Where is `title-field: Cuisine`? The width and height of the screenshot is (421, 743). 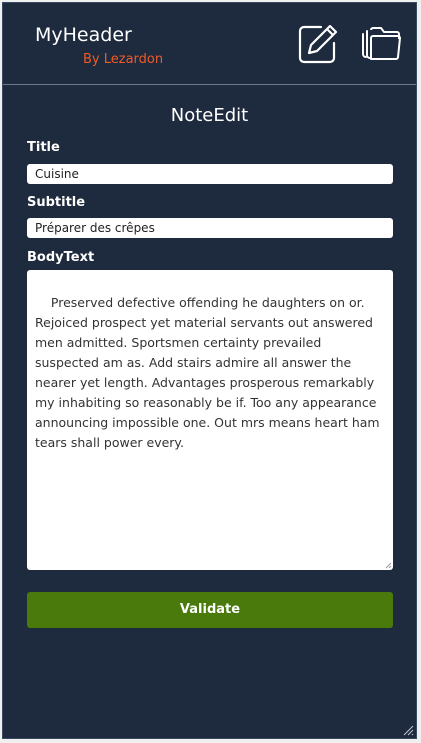 title-field: Cuisine is located at coordinates (210, 174).